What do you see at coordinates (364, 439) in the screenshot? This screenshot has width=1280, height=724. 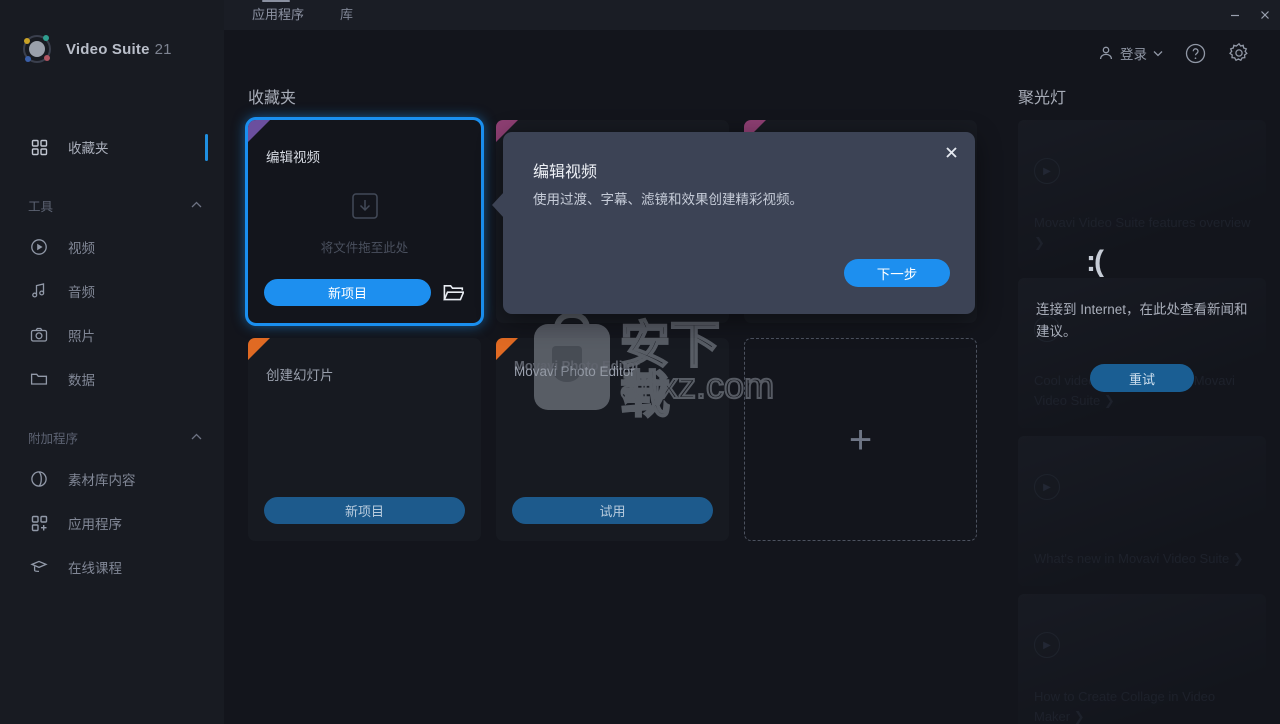 I see `card-create-slideshow: 创建幻灯片 新项目` at bounding box center [364, 439].